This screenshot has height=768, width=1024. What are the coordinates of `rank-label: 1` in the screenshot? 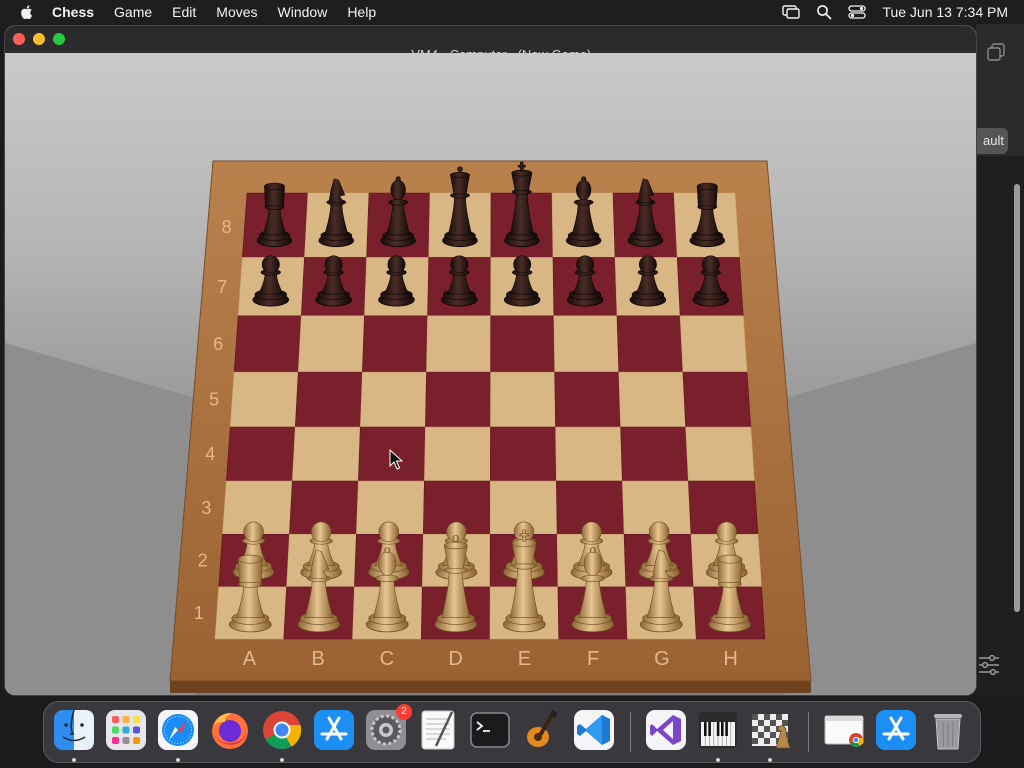 It's located at (199, 613).